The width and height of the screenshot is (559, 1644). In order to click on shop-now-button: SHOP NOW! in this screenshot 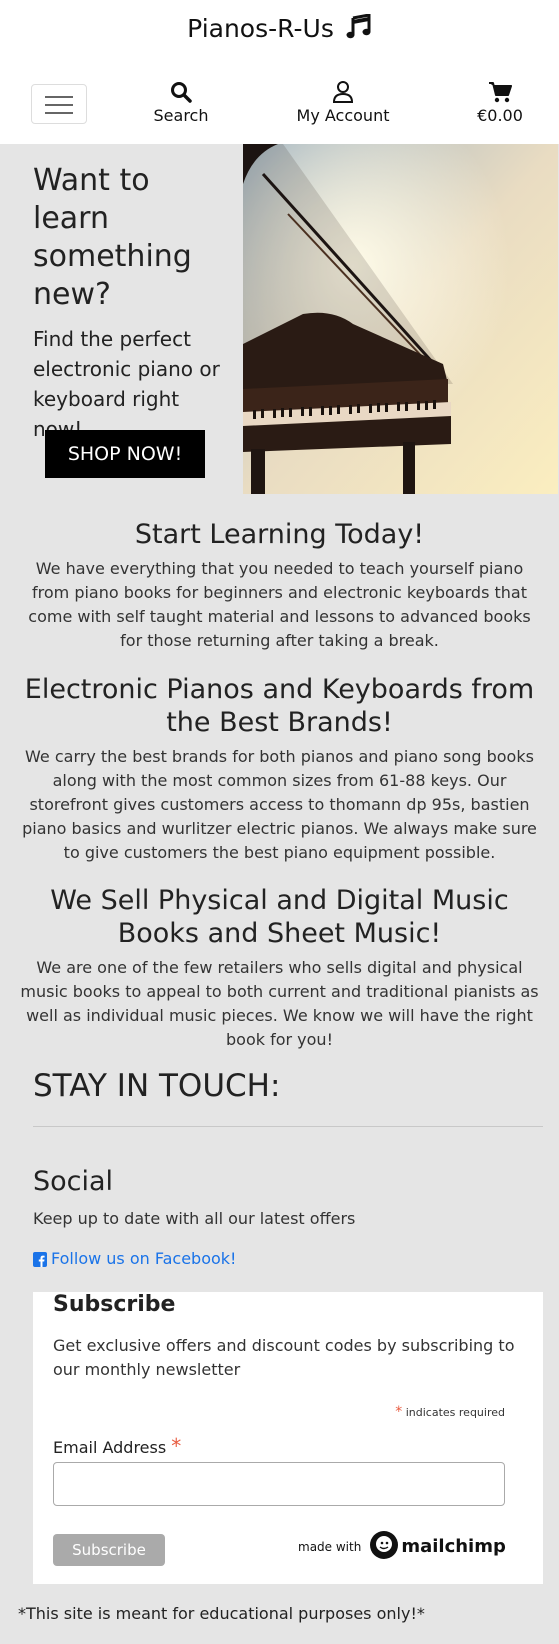, I will do `click(125, 454)`.